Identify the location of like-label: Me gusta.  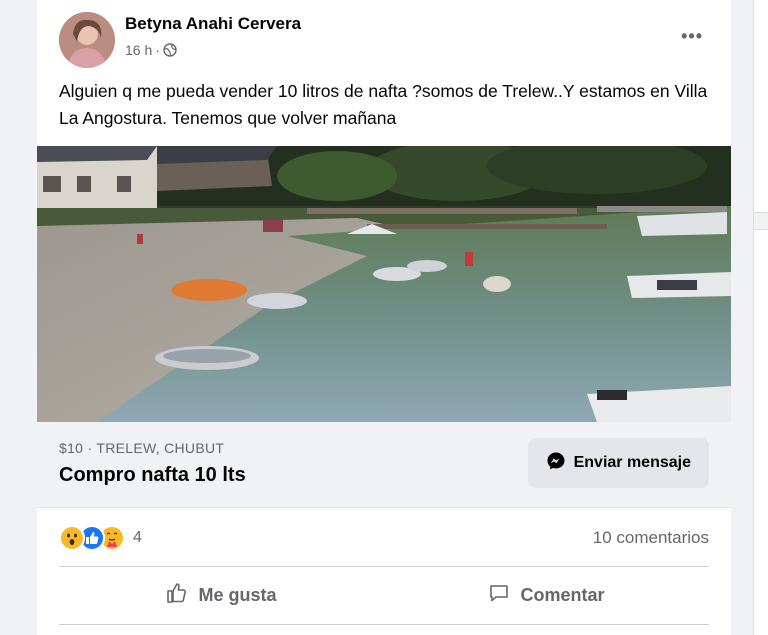
(237, 594).